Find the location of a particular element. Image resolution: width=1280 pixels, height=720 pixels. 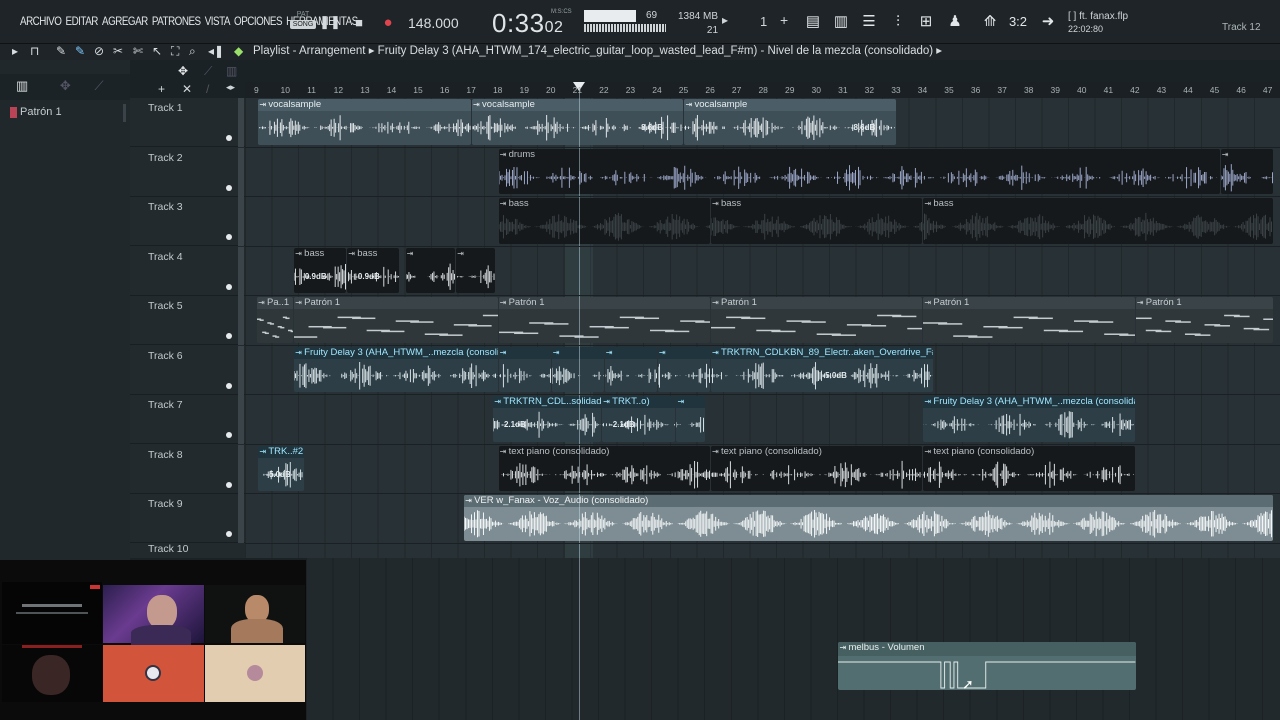

pattern-arrow-icon: ▸ is located at coordinates (725, 20).